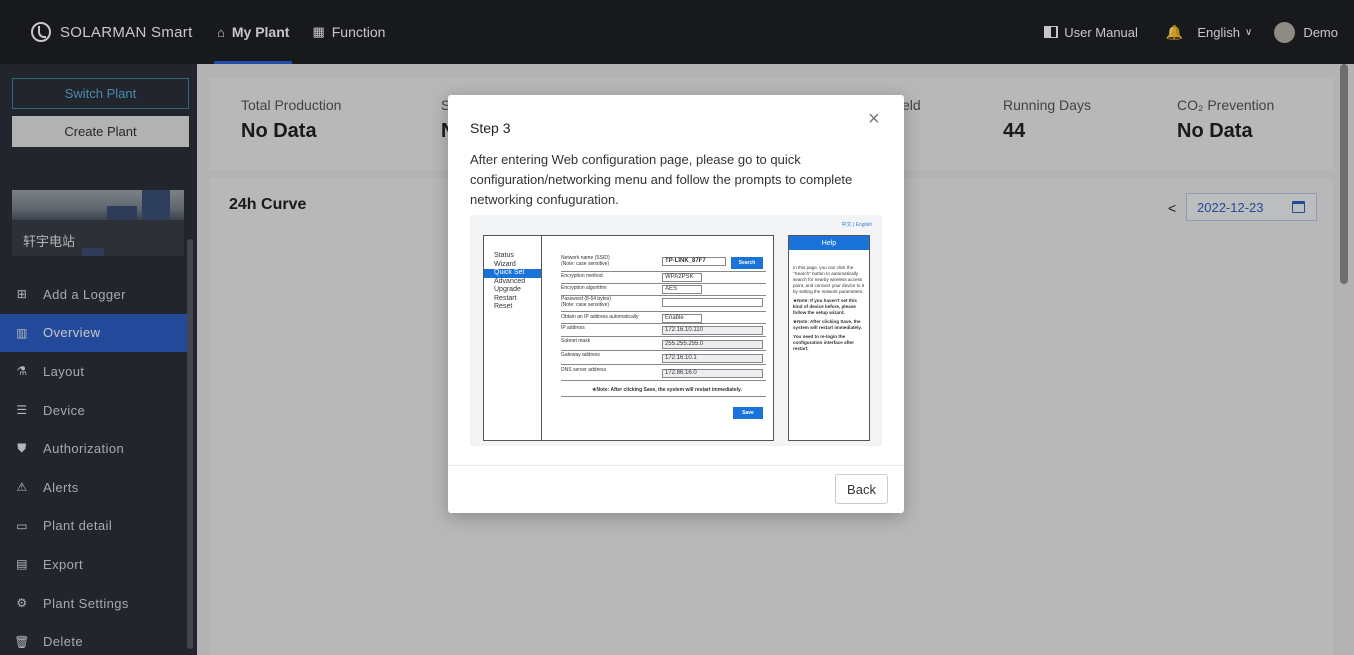  I want to click on router-menu-item: Wizard, so click(505, 264).